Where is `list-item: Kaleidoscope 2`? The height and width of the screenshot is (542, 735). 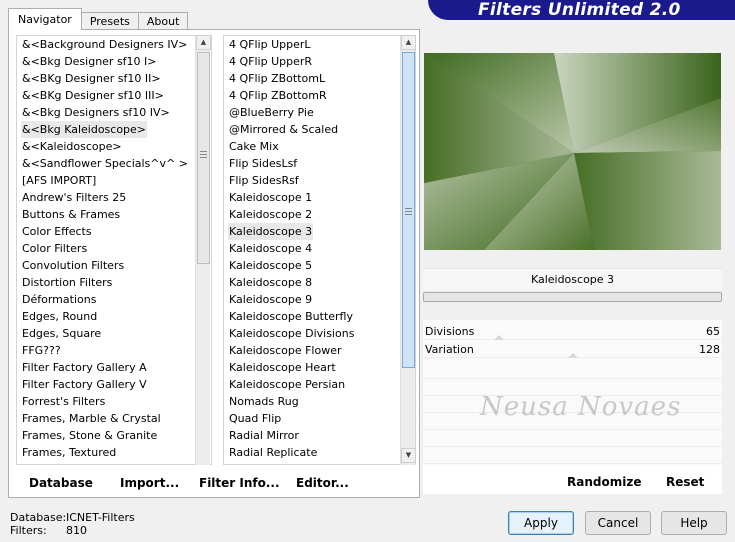 list-item: Kaleidoscope 2 is located at coordinates (270, 214).